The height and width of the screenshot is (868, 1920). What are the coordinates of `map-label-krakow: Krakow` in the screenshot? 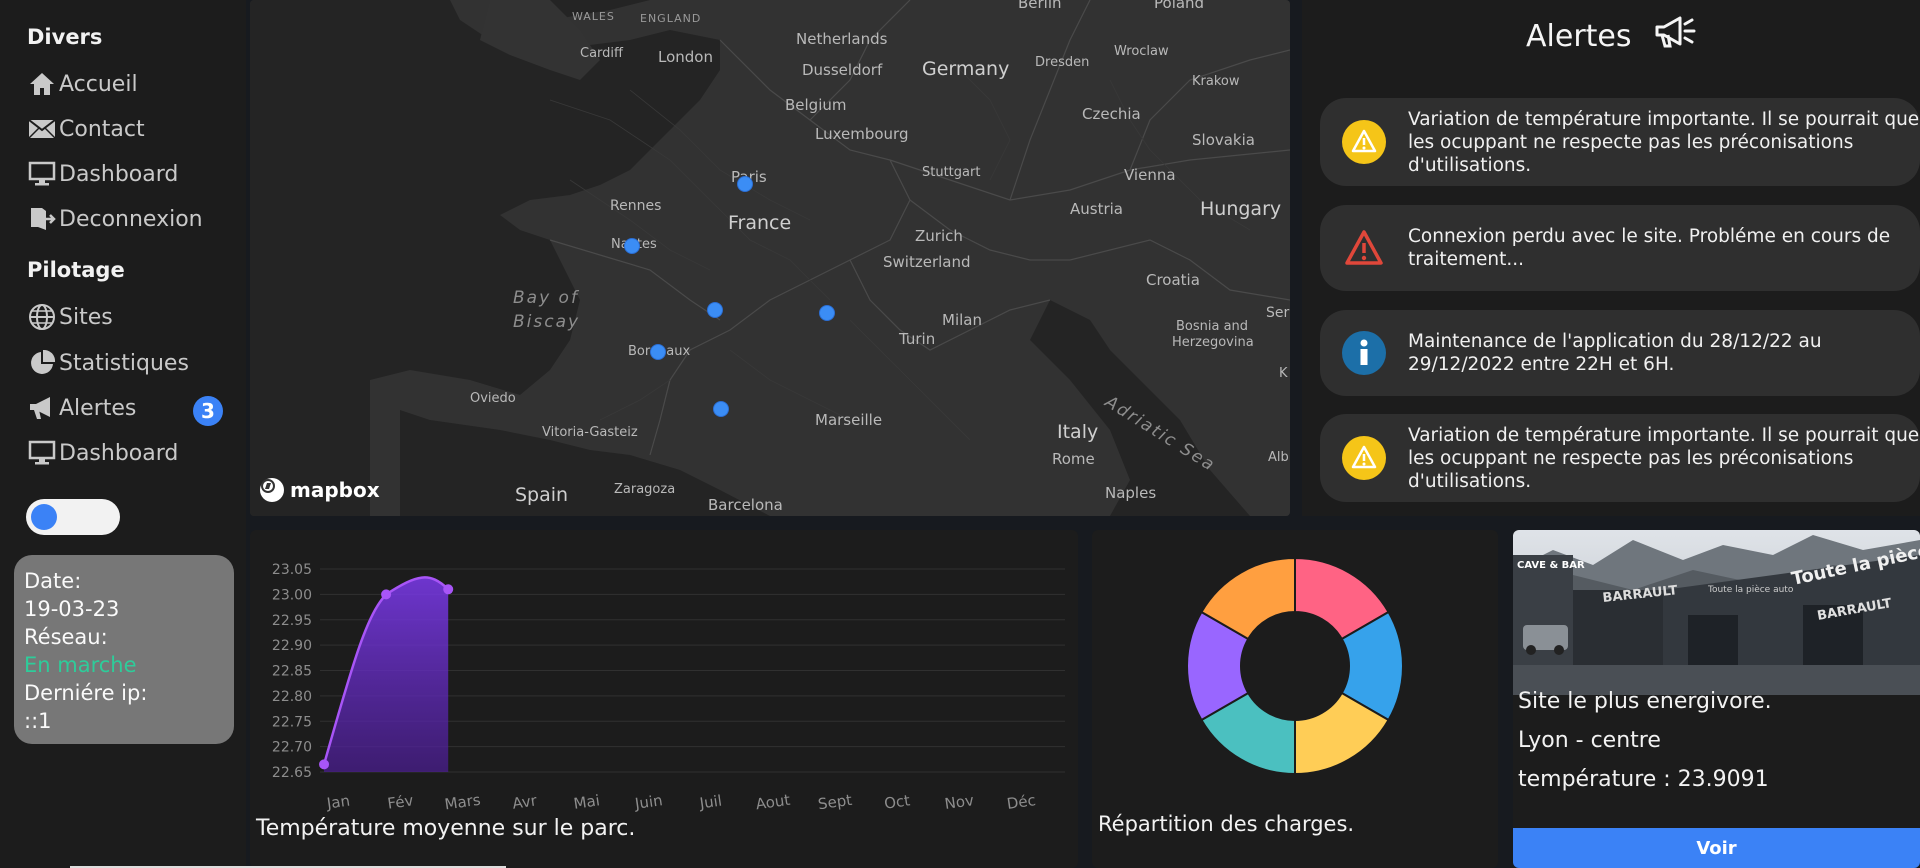 It's located at (1216, 81).